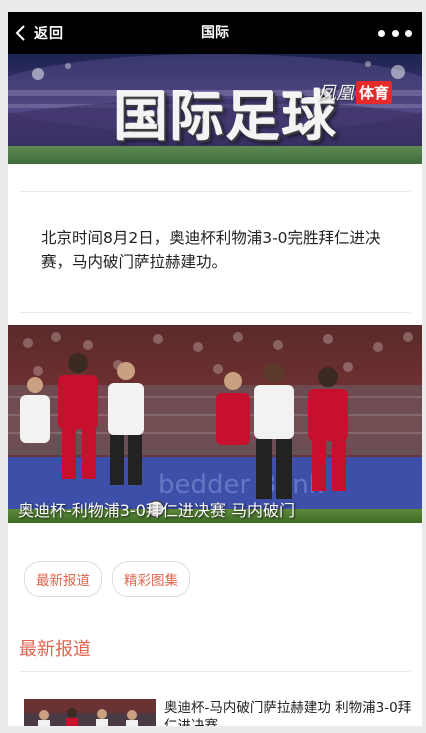 This screenshot has width=426, height=733. Describe the element at coordinates (288, 713) in the screenshot. I see `news-title: 奥迪杯-马内破门萨拉赫建功 利物浦3-0拜仁进决赛` at that location.